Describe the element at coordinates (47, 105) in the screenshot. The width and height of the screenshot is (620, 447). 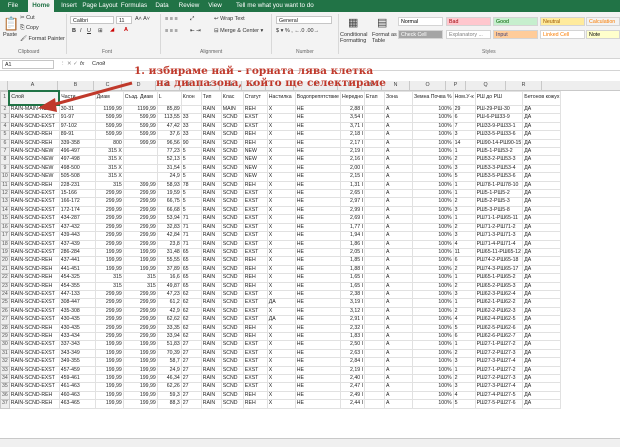
I see `arrow-head` at that location.